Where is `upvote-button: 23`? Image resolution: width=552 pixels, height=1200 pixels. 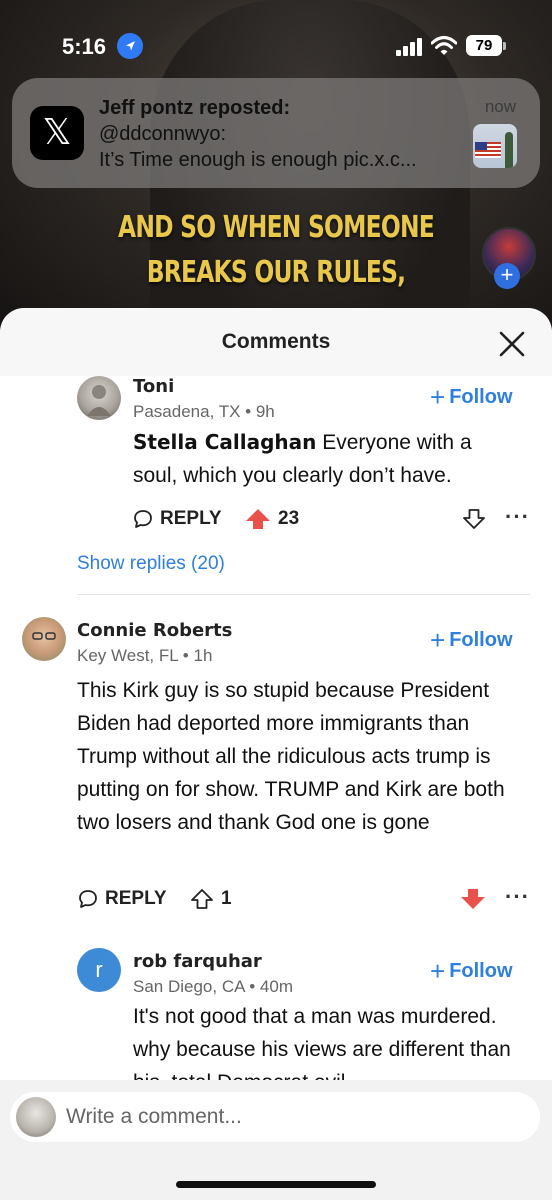
upvote-button: 23 is located at coordinates (272, 519).